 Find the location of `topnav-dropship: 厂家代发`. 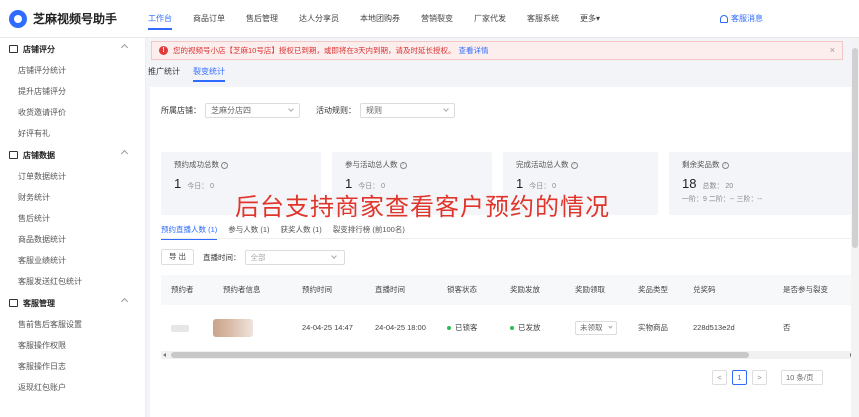

topnav-dropship: 厂家代发 is located at coordinates (490, 19).